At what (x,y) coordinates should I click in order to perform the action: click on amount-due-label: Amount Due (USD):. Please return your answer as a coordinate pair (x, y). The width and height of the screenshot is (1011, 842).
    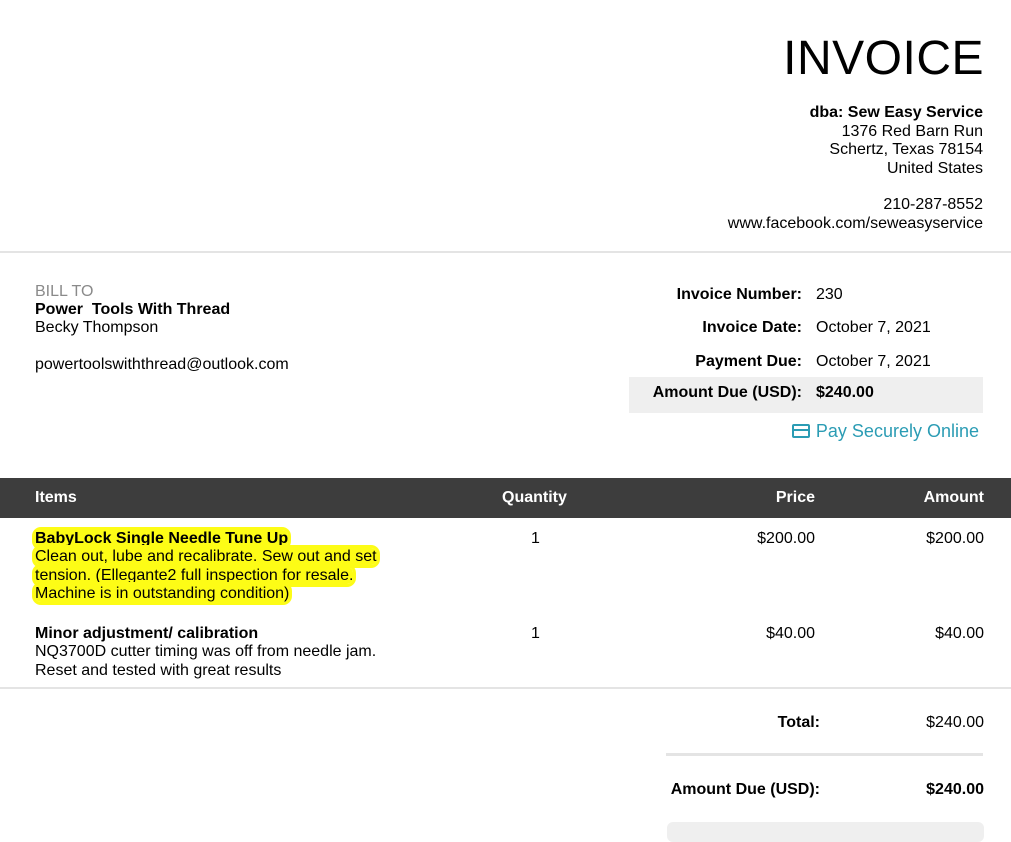
    Looking at the image, I should click on (727, 392).